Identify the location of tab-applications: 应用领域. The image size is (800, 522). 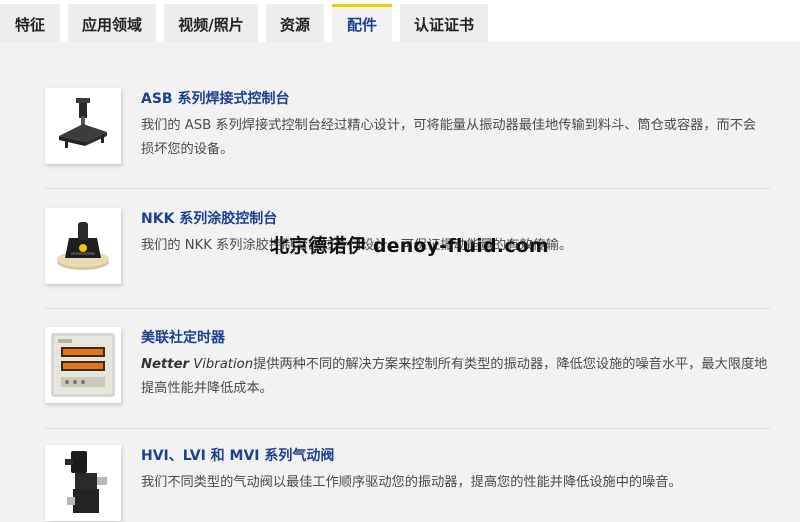
(112, 23).